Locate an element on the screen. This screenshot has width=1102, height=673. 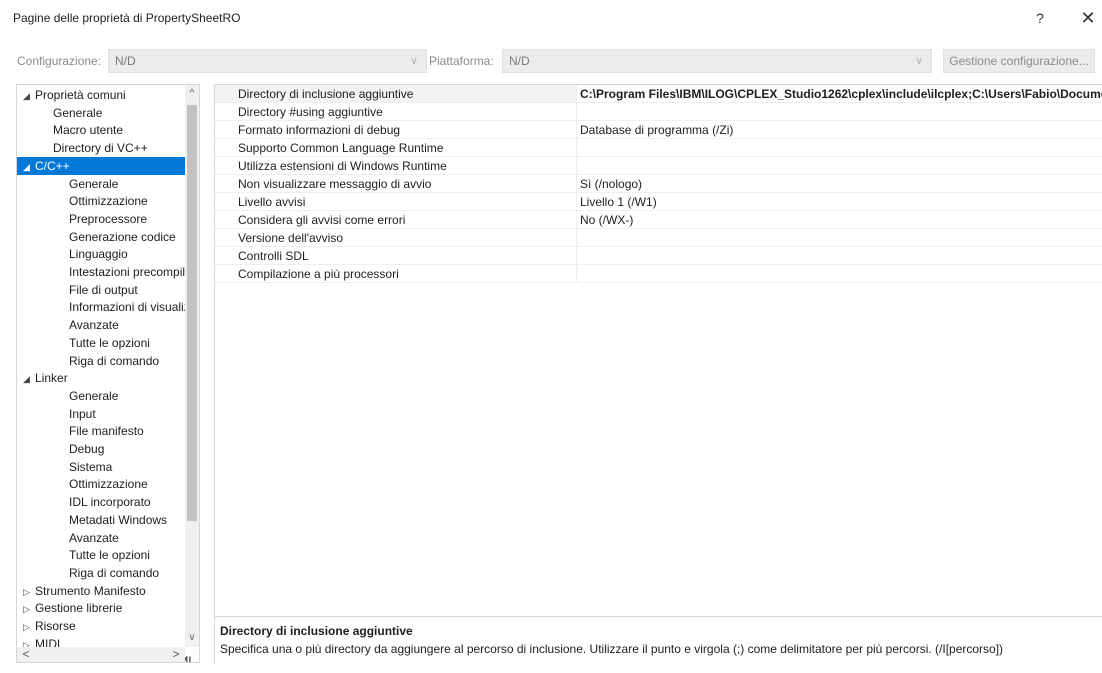
tree-item-label: Riga di comando is located at coordinates (114, 572).